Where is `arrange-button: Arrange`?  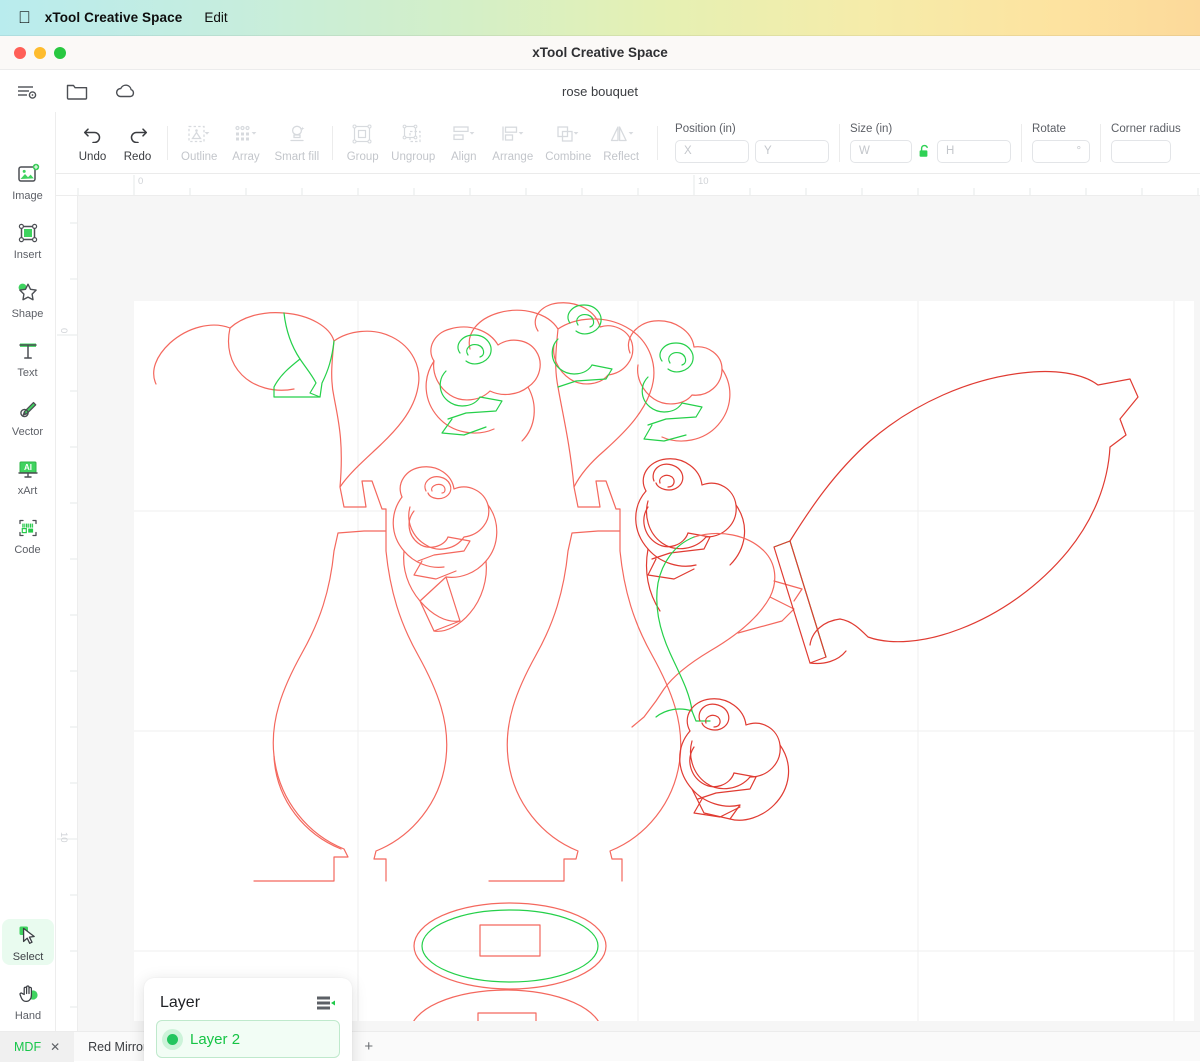 arrange-button: Arrange is located at coordinates (512, 142).